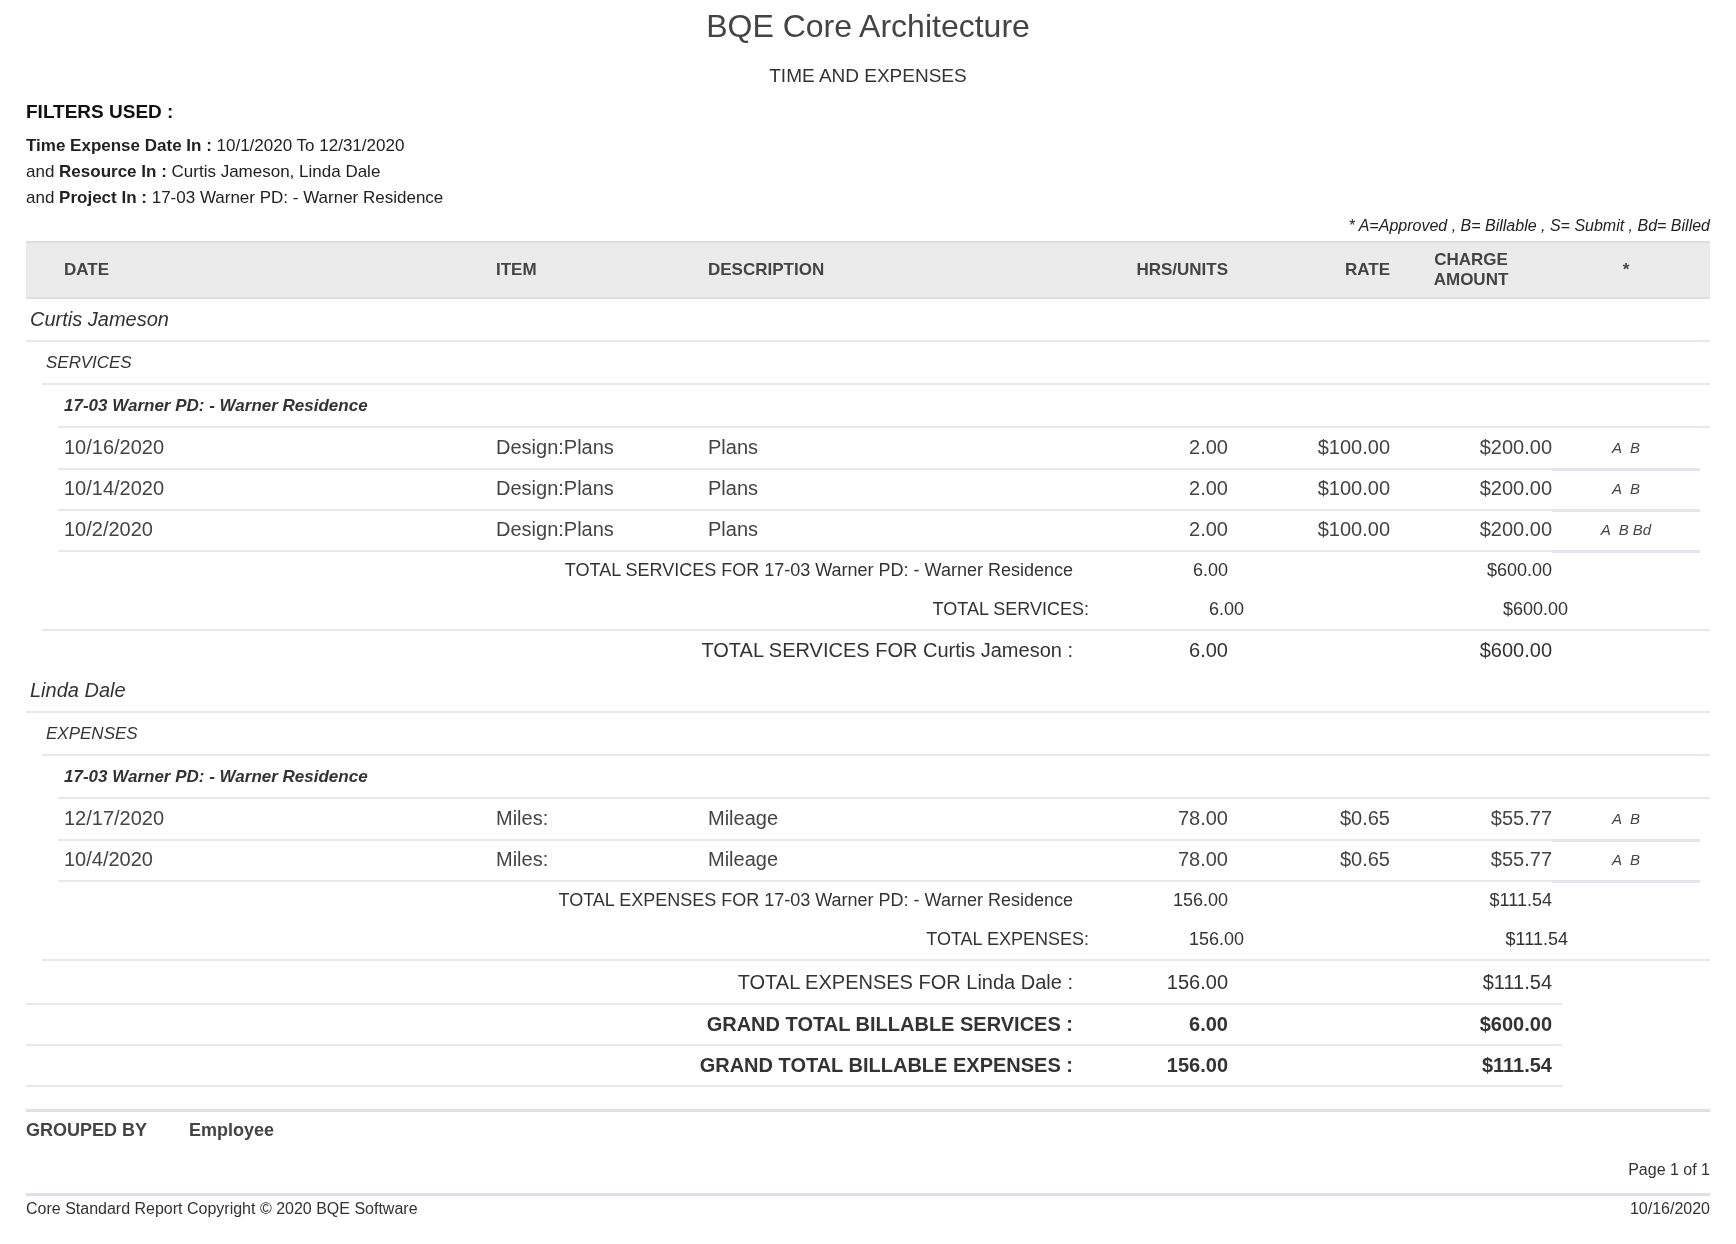  Describe the element at coordinates (1668, 1170) in the screenshot. I see `page-number: Page 1 of 1` at that location.